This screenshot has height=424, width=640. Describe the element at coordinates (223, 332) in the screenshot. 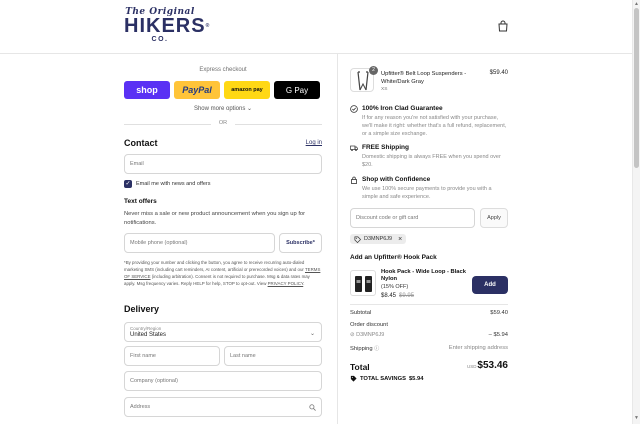

I see `country-select: Country/Region United States ⌄` at that location.